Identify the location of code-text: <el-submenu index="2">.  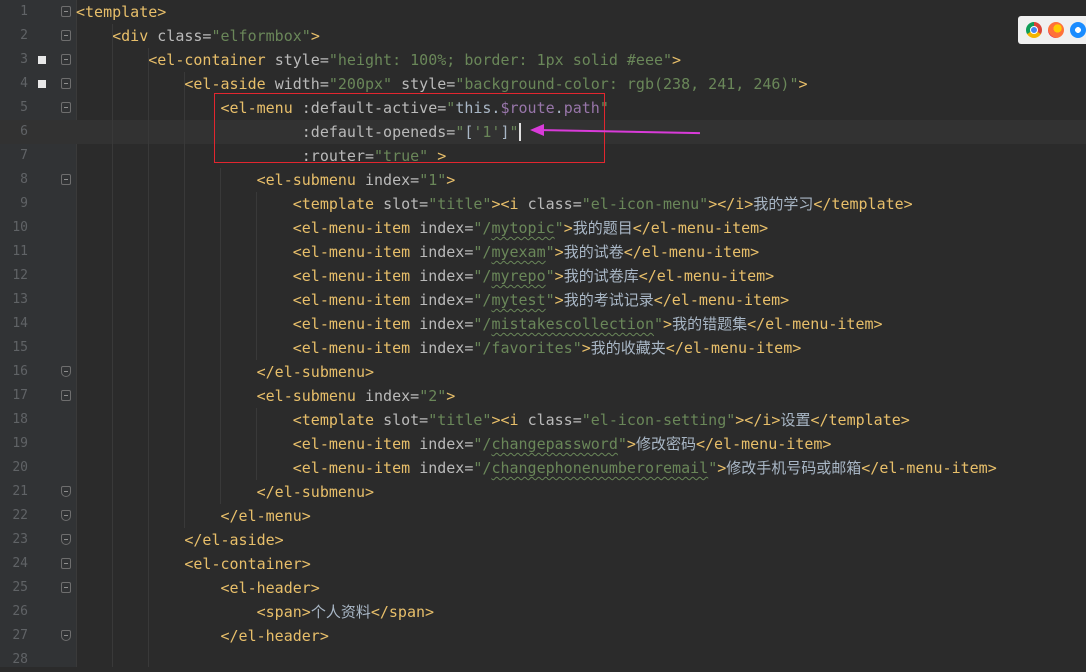
(266, 396).